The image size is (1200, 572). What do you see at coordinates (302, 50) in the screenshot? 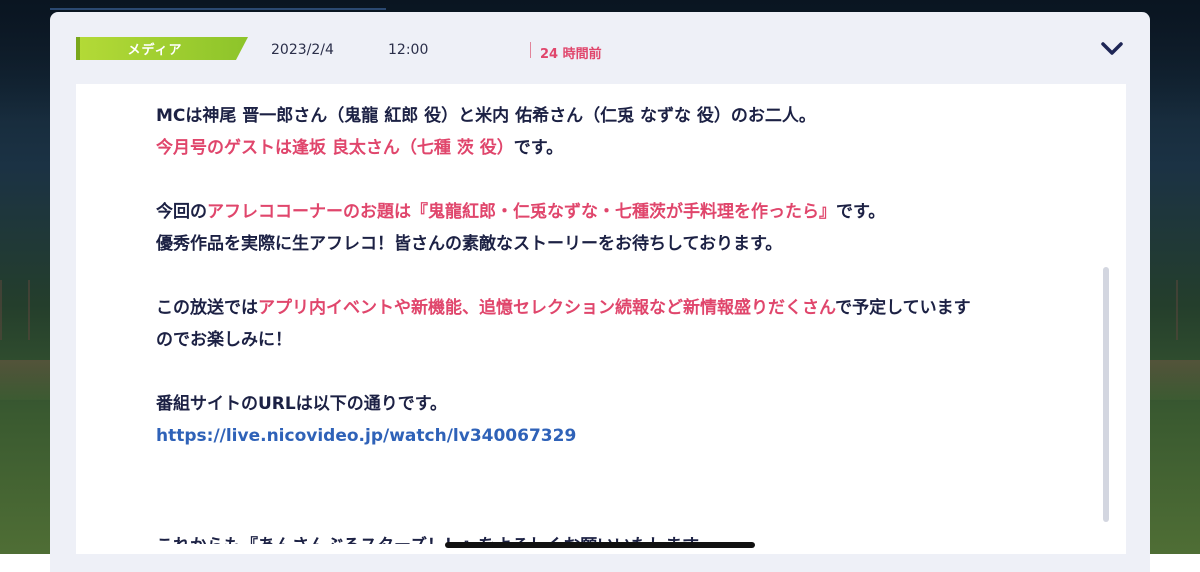
I see `article-date: 2023/2/4` at bounding box center [302, 50].